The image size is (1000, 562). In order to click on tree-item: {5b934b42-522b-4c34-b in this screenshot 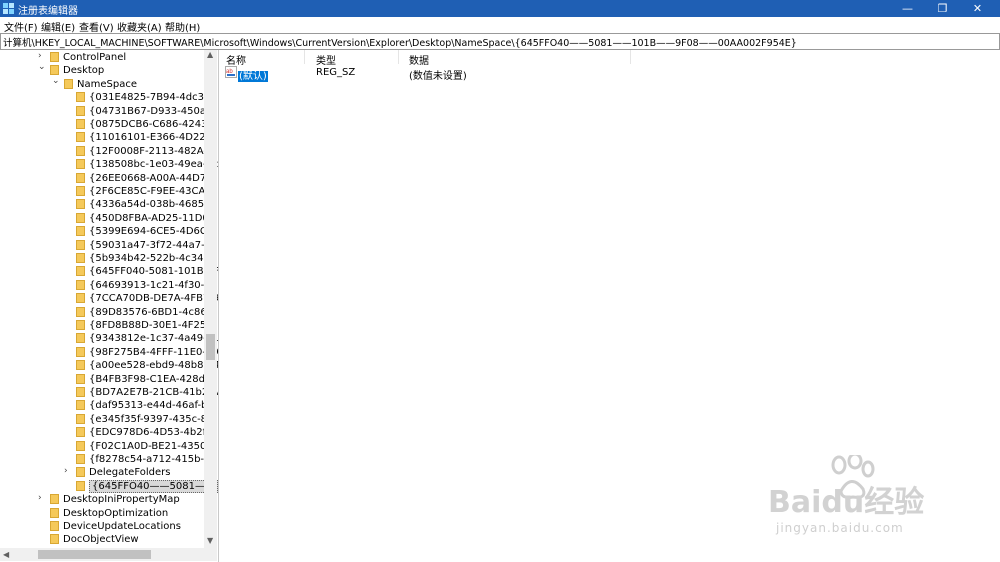, I will do `click(106, 258)`.